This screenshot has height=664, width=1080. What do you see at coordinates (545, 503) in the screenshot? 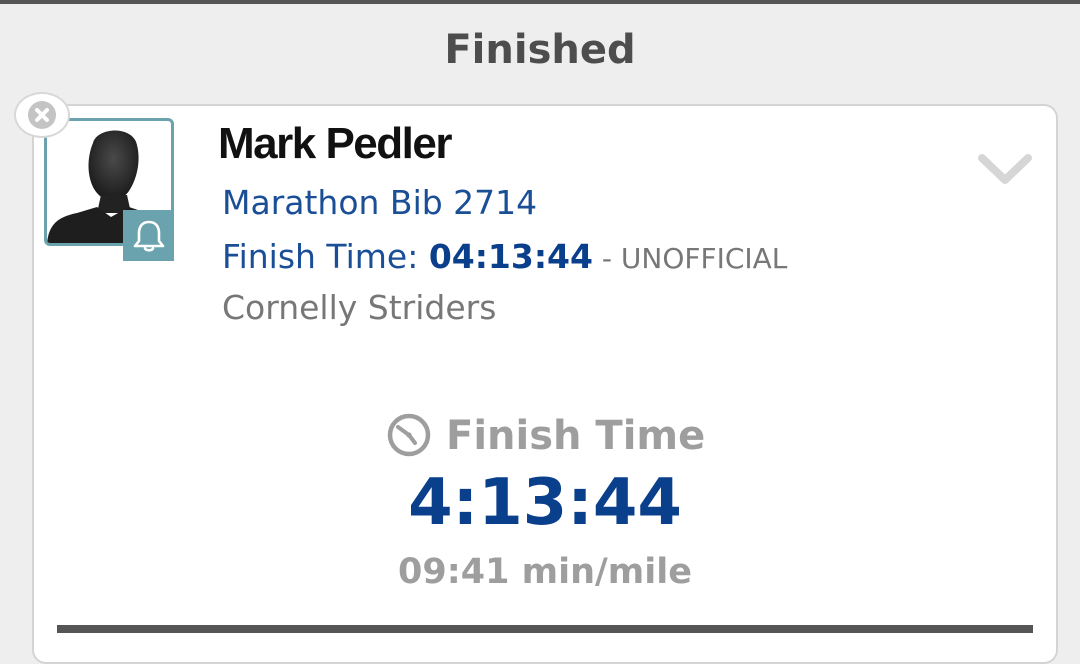
I see `finish-time-large: 4:13:44` at bounding box center [545, 503].